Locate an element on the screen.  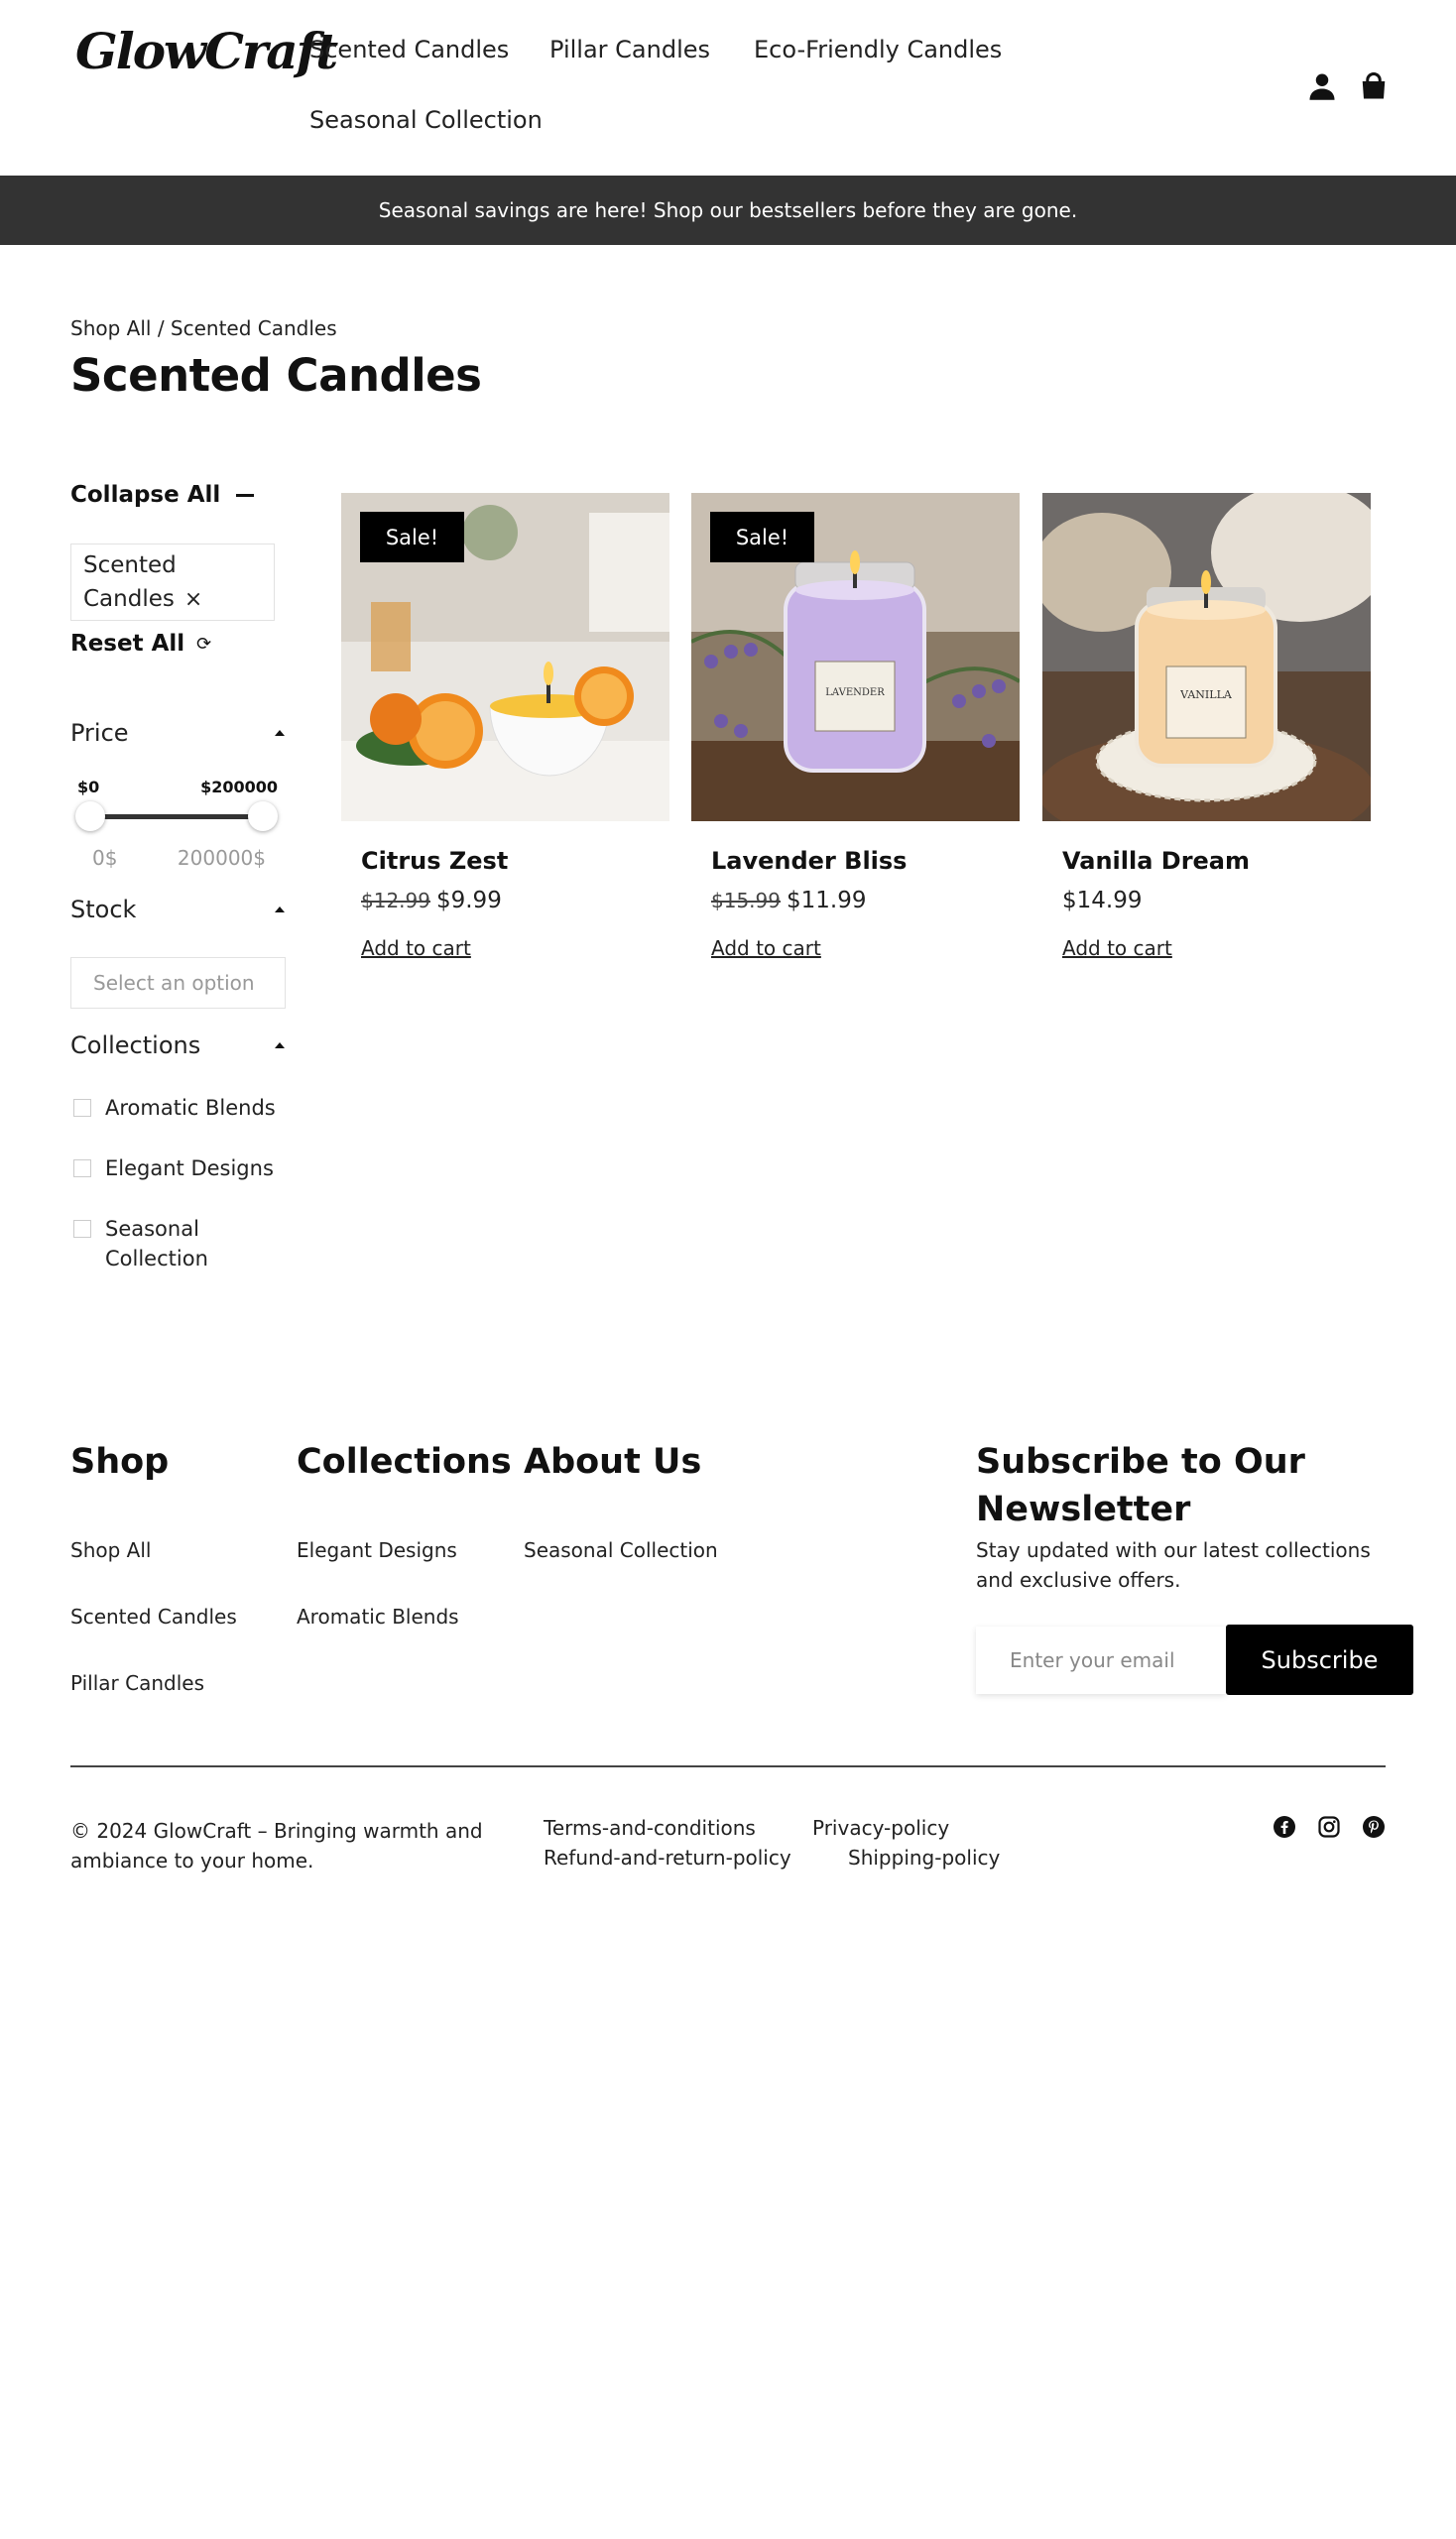
reset-all-button: Reset All ⟳ is located at coordinates (140, 644).